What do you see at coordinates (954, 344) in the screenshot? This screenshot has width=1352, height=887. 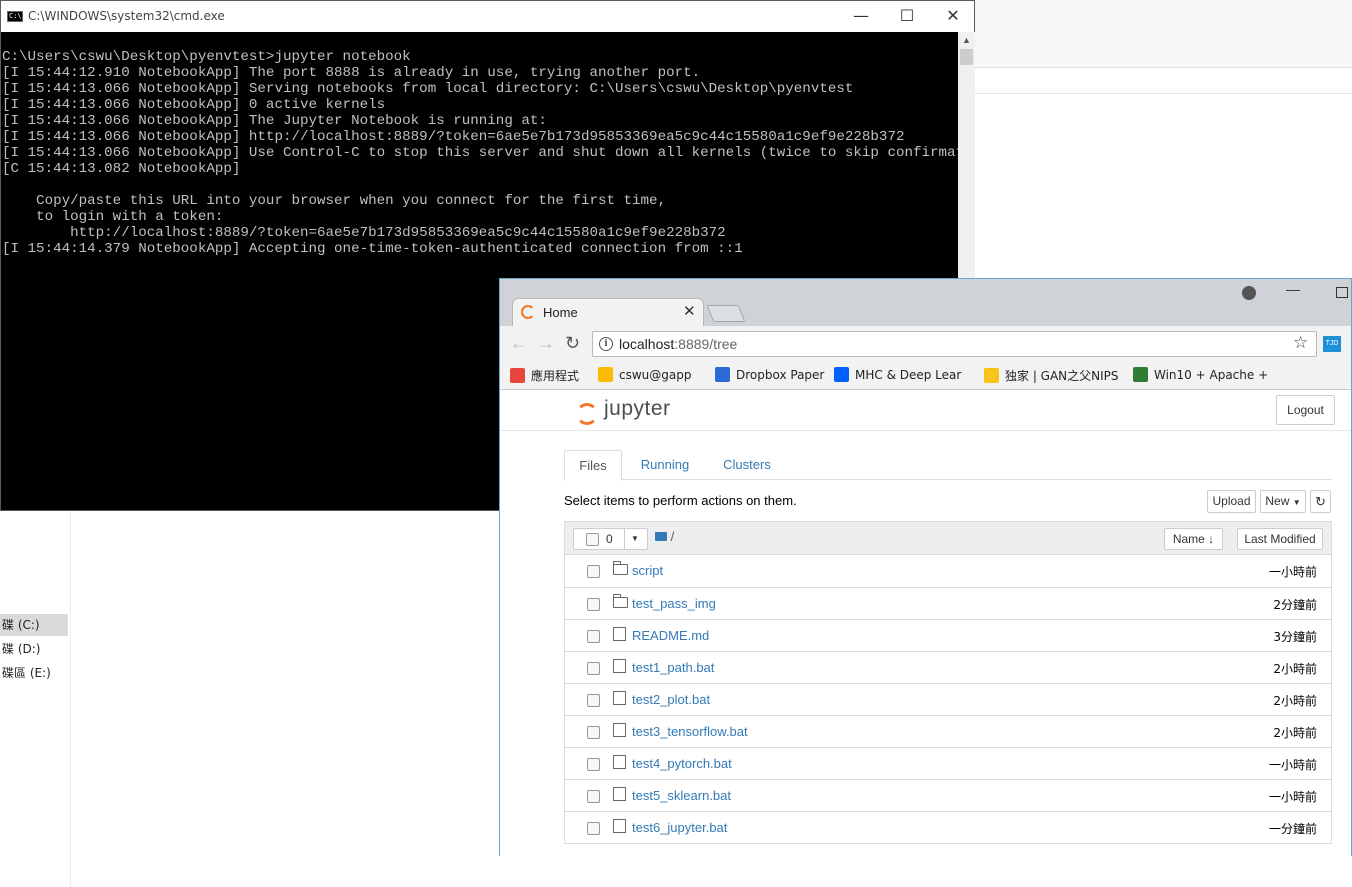 I see `address-bar: i localhost:8889/tree ☆` at bounding box center [954, 344].